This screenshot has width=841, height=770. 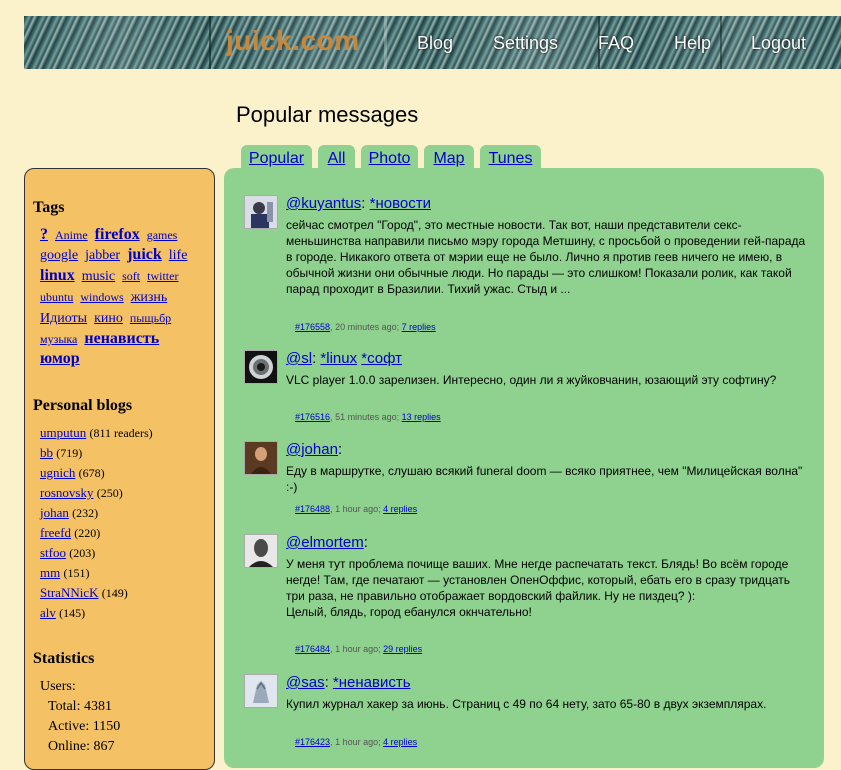 What do you see at coordinates (449, 157) in the screenshot?
I see `tab-map: Map` at bounding box center [449, 157].